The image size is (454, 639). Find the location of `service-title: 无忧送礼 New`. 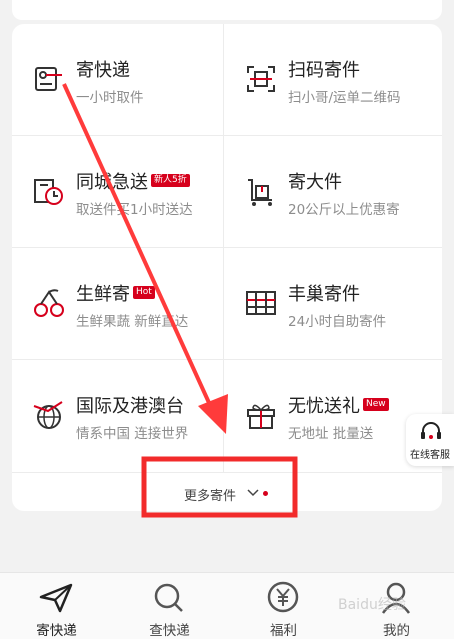

service-title: 无忧送礼 New is located at coordinates (338, 405).